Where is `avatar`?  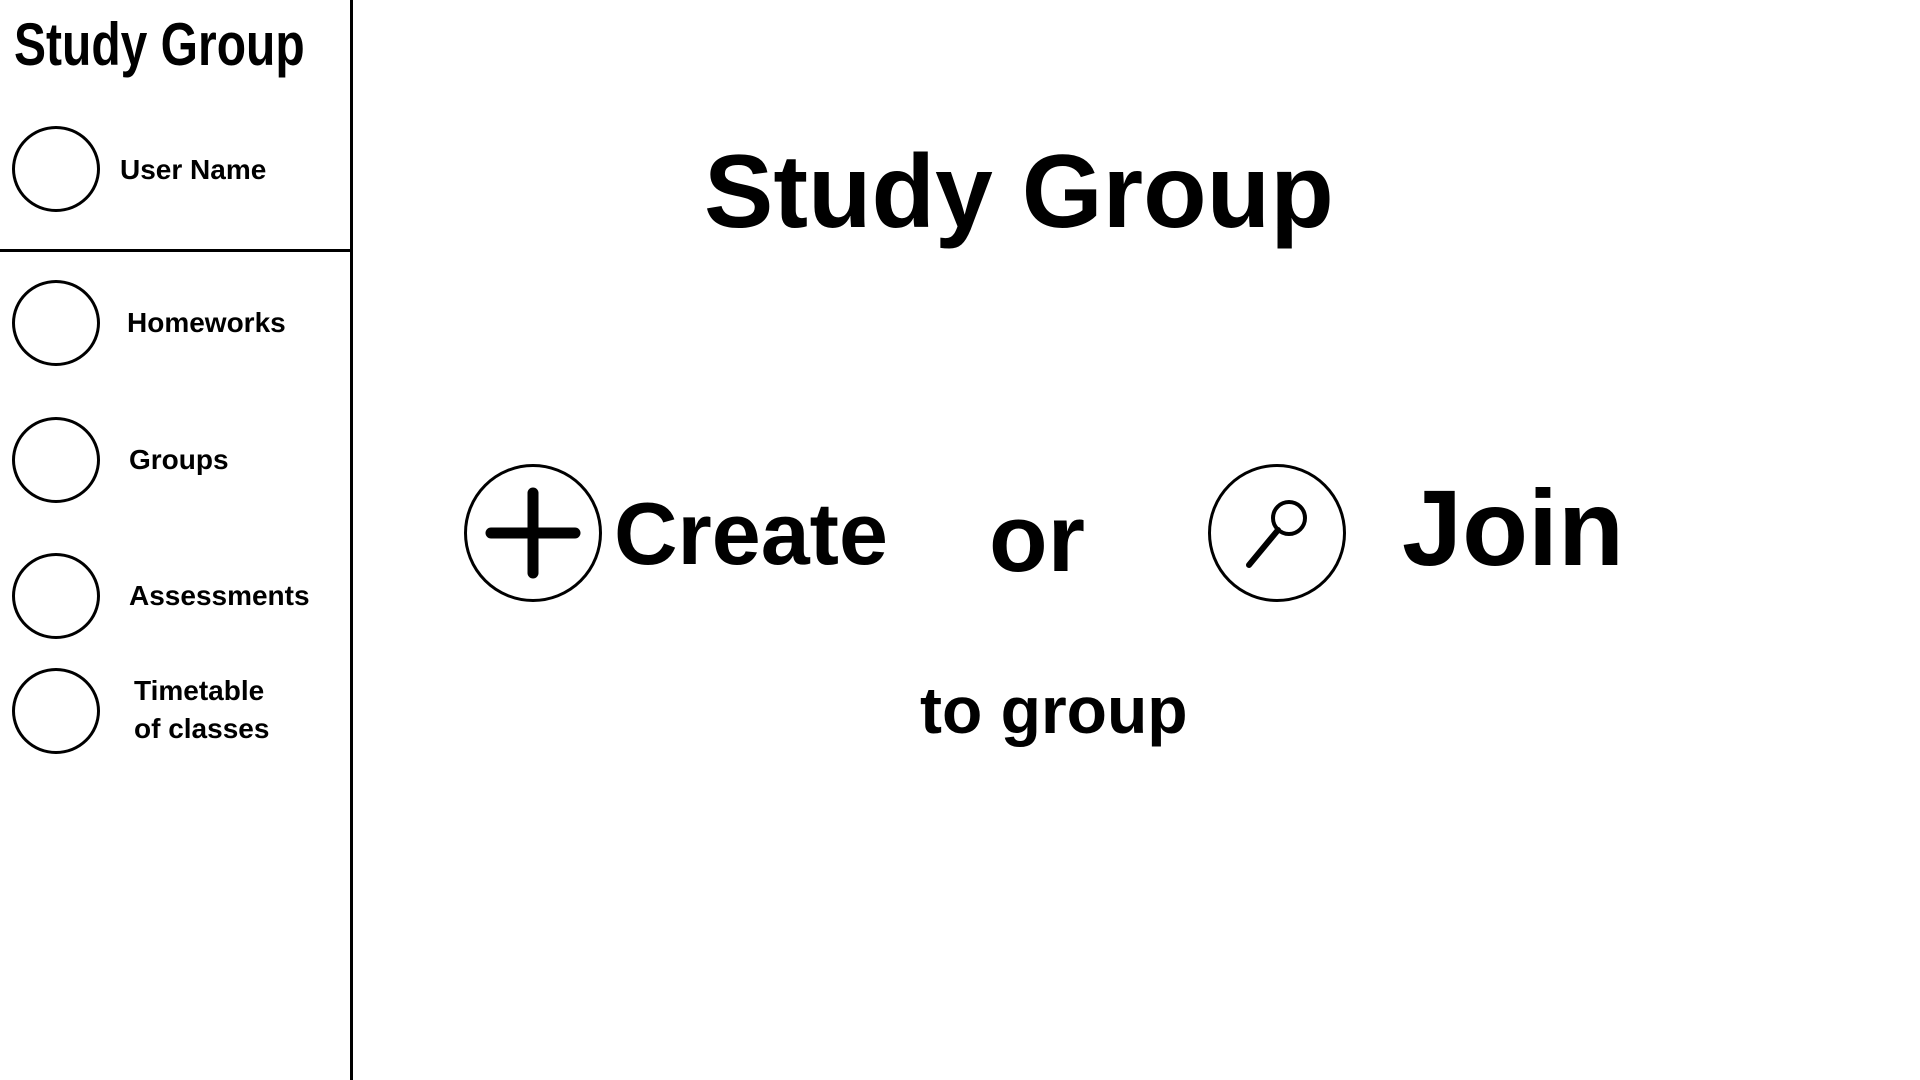
avatar is located at coordinates (56, 169).